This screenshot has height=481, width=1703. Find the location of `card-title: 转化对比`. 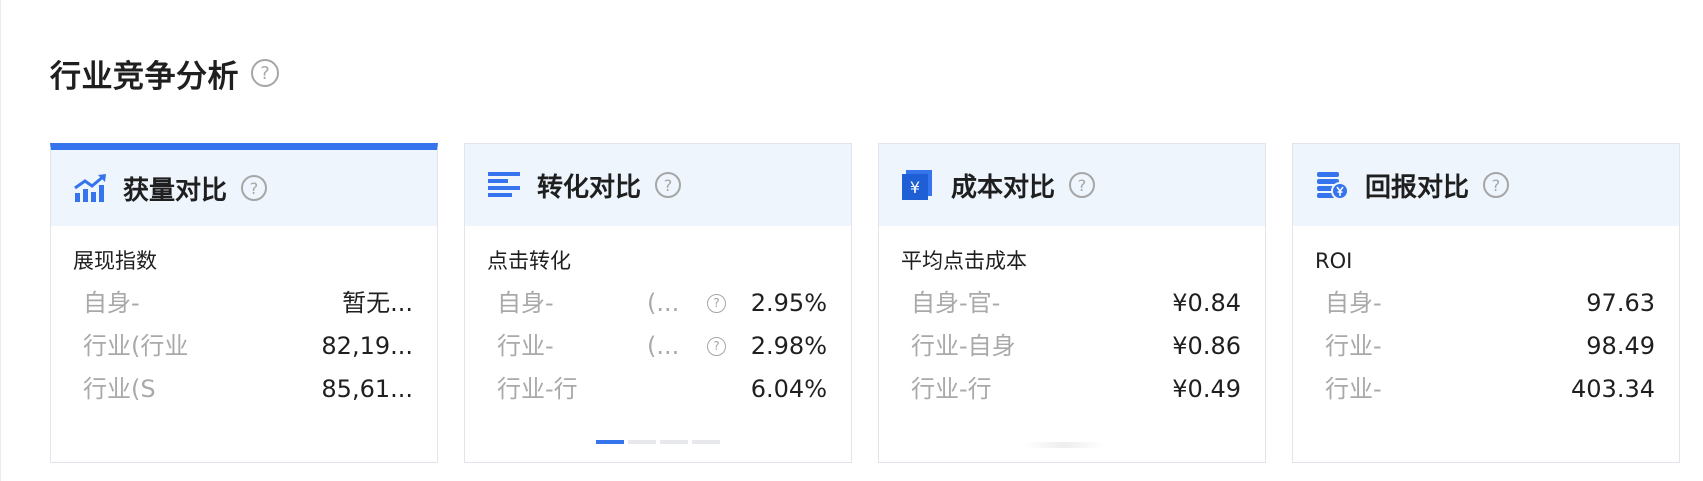

card-title: 转化对比 is located at coordinates (589, 187).